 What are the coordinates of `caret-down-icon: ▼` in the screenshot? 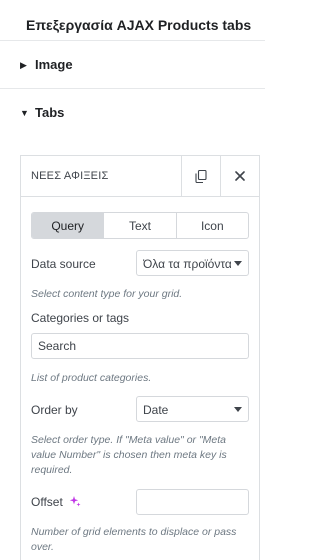 It's located at (24, 113).